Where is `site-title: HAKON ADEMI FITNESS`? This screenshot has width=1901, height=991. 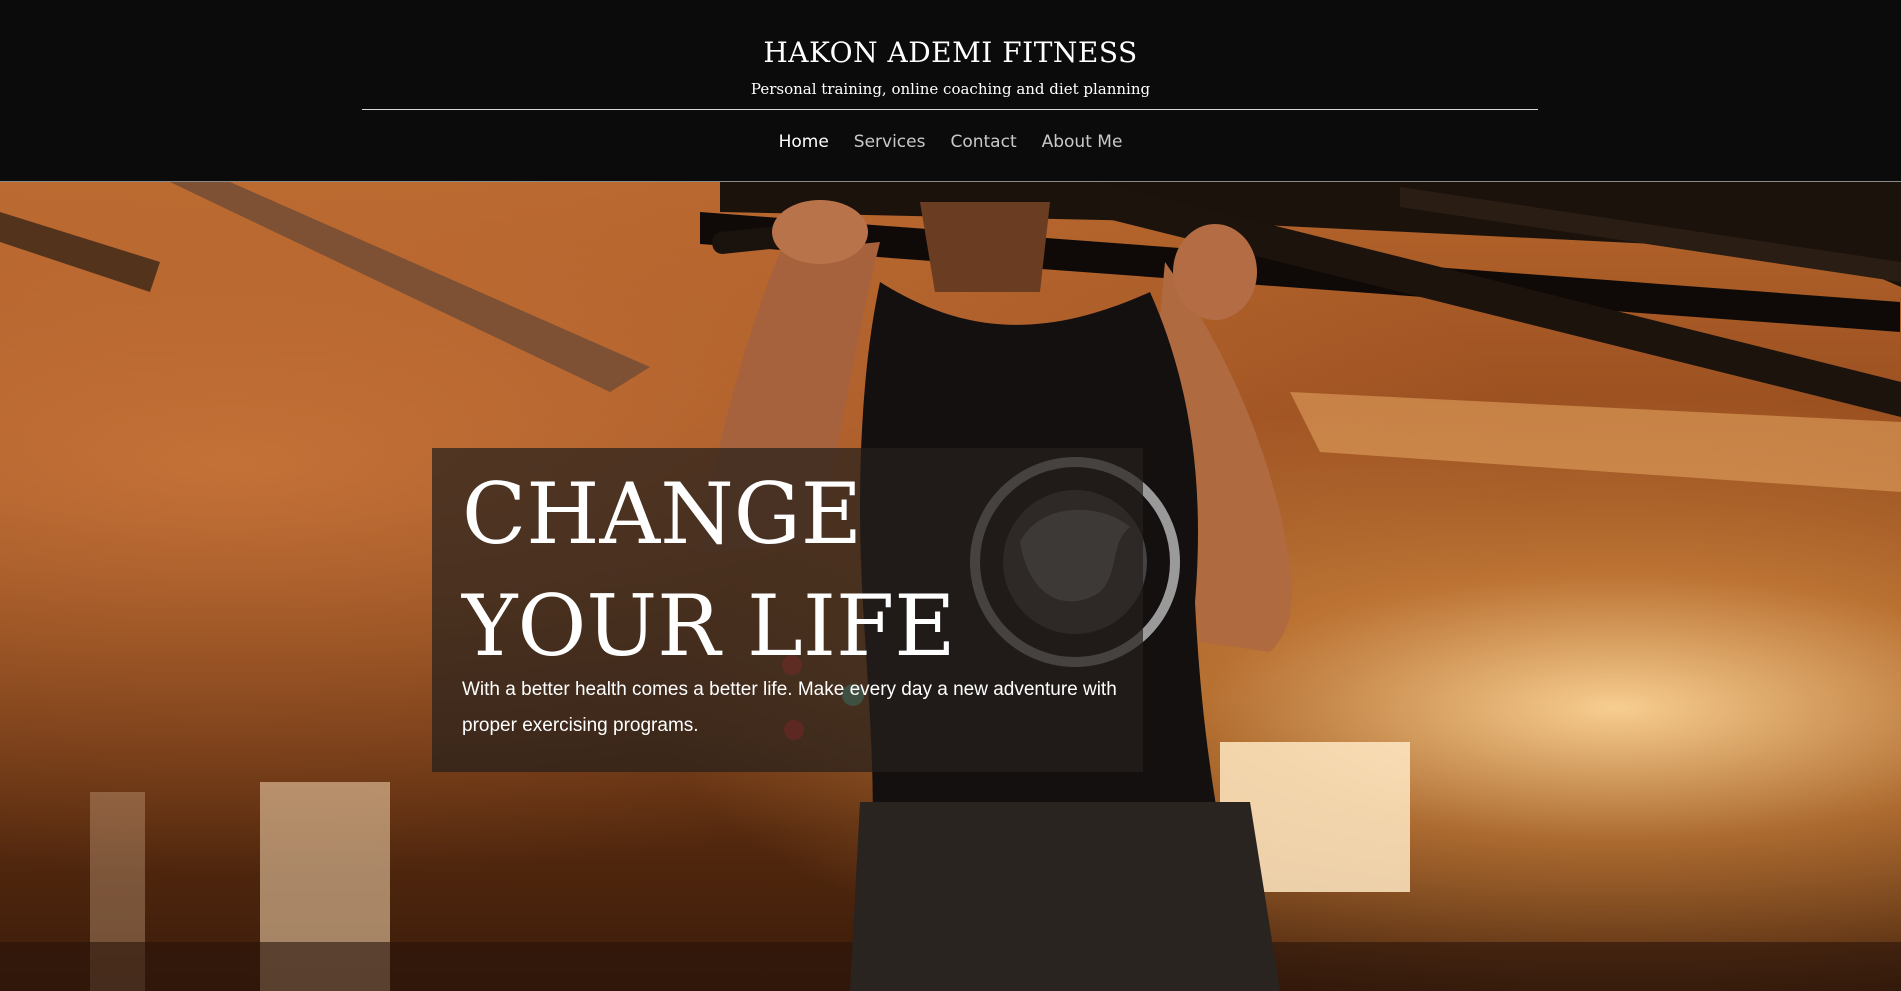 site-title: HAKON ADEMI FITNESS is located at coordinates (950, 52).